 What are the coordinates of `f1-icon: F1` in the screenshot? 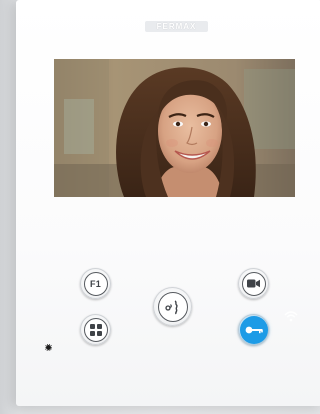 It's located at (95, 283).